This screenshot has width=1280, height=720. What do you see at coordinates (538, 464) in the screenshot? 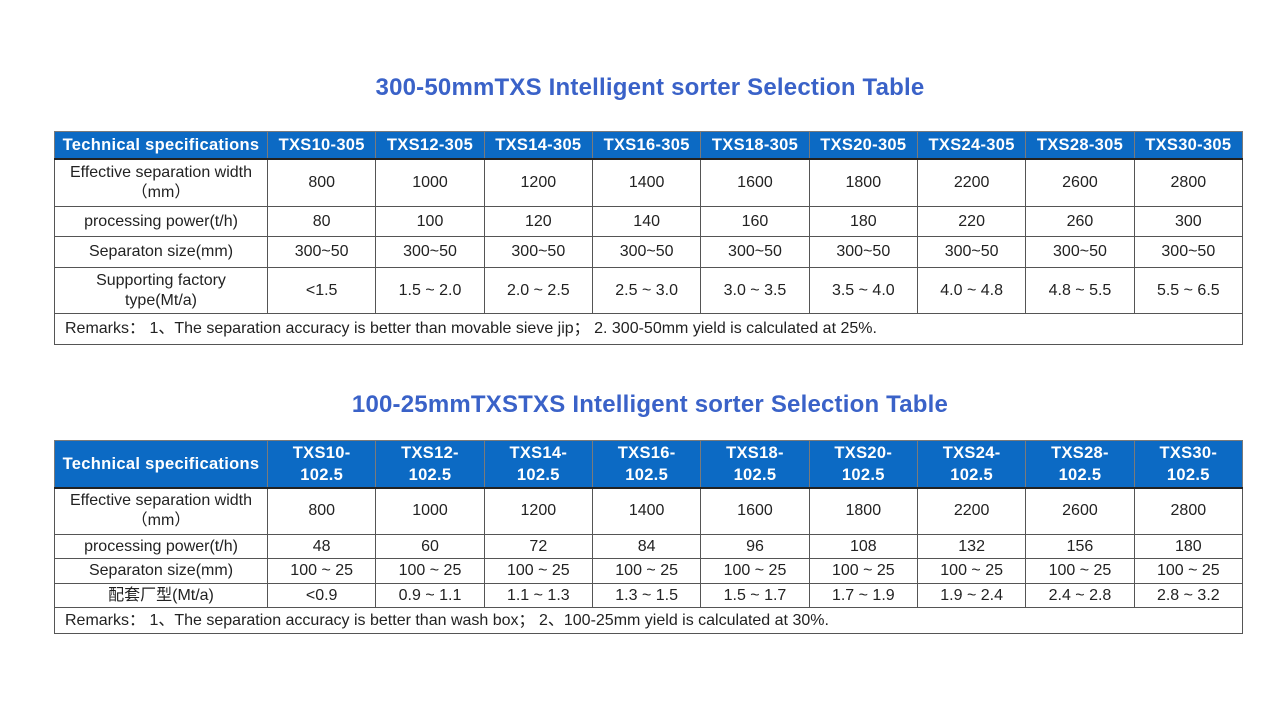
I see `model-header: TXS14- 102.5` at bounding box center [538, 464].